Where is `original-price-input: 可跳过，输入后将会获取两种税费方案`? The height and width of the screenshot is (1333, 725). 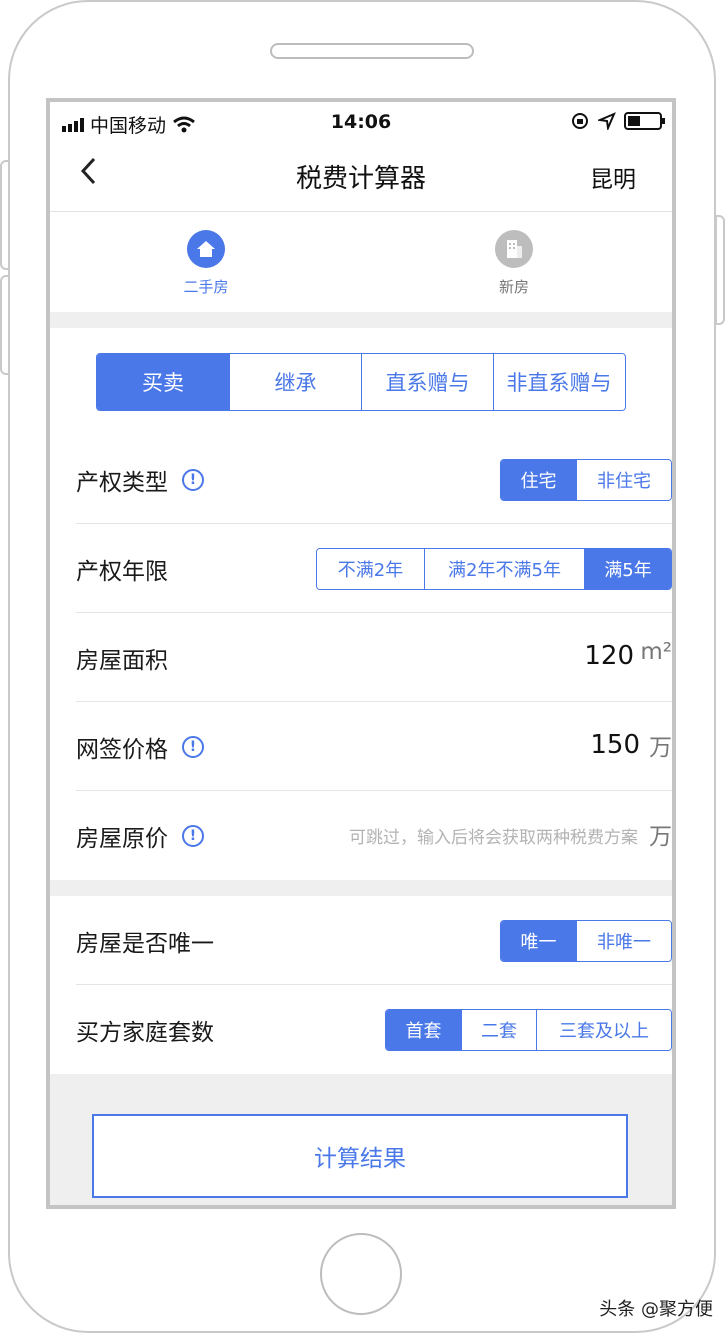 original-price-input: 可跳过，输入后将会获取两种税费方案 is located at coordinates (493, 835).